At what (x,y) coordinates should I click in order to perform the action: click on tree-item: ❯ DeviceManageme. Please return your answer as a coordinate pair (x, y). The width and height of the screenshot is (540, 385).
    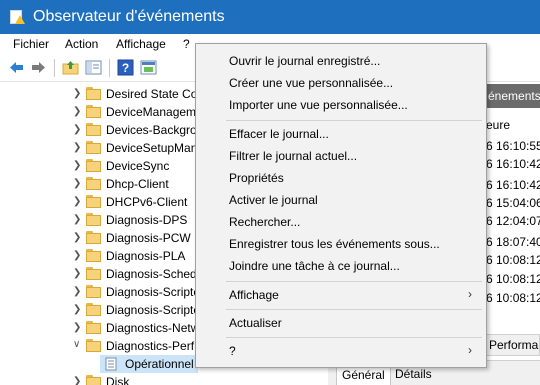
    Looking at the image, I should click on (100, 112).